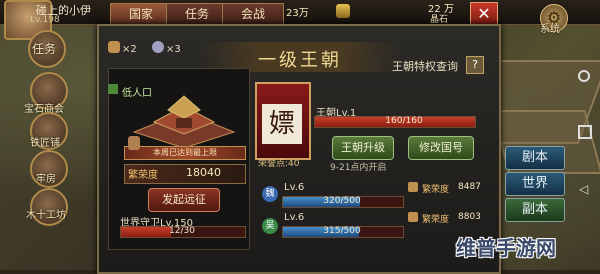  Describe the element at coordinates (253, 14) in the screenshot. I see `tab-battle: 会战` at that location.